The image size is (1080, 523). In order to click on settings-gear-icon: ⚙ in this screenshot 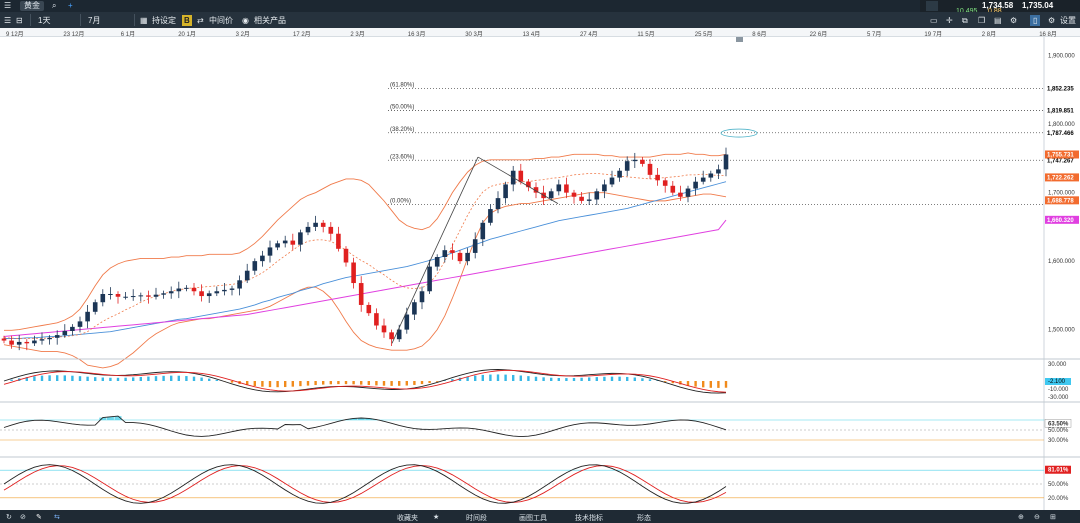, I will do `click(1051, 20)`.